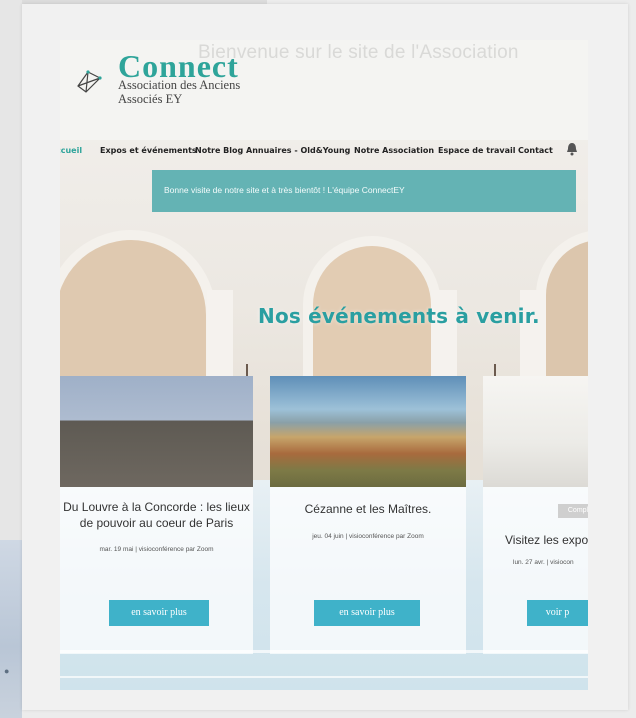 This screenshot has width=636, height=718. Describe the element at coordinates (89, 81) in the screenshot. I see `logo-icon` at that location.